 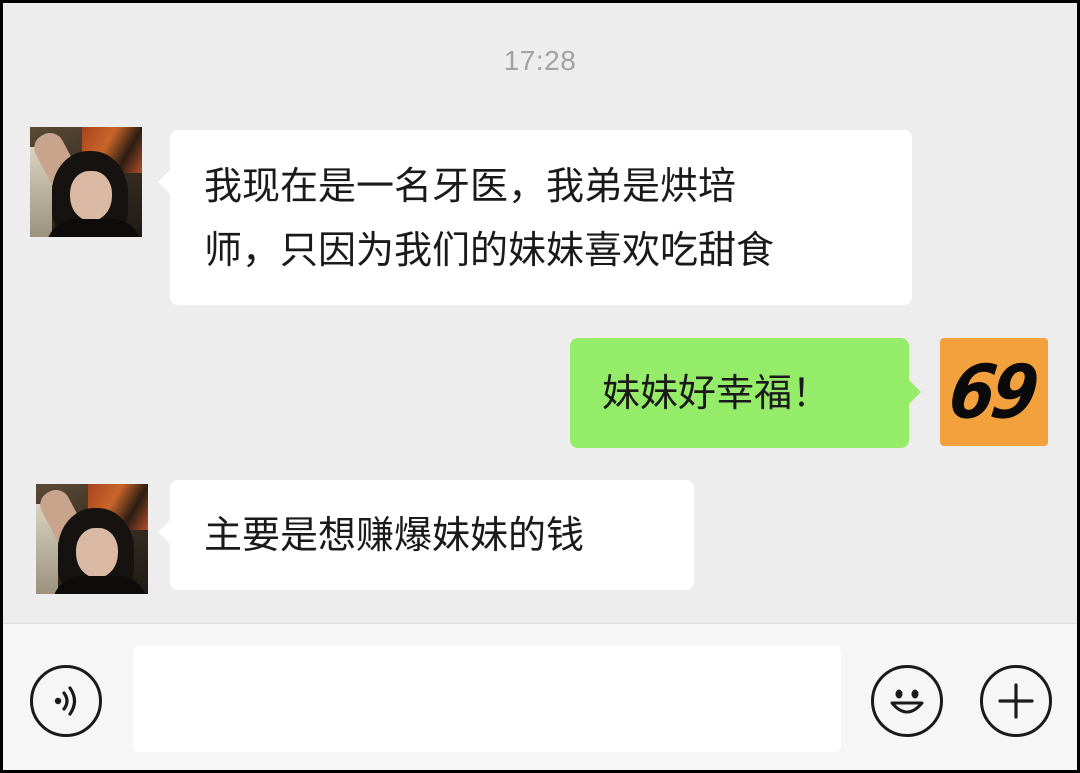 I want to click on message-text-line: 师，只因为我们的妹妹喜欢吃甜食, so click(x=489, y=250).